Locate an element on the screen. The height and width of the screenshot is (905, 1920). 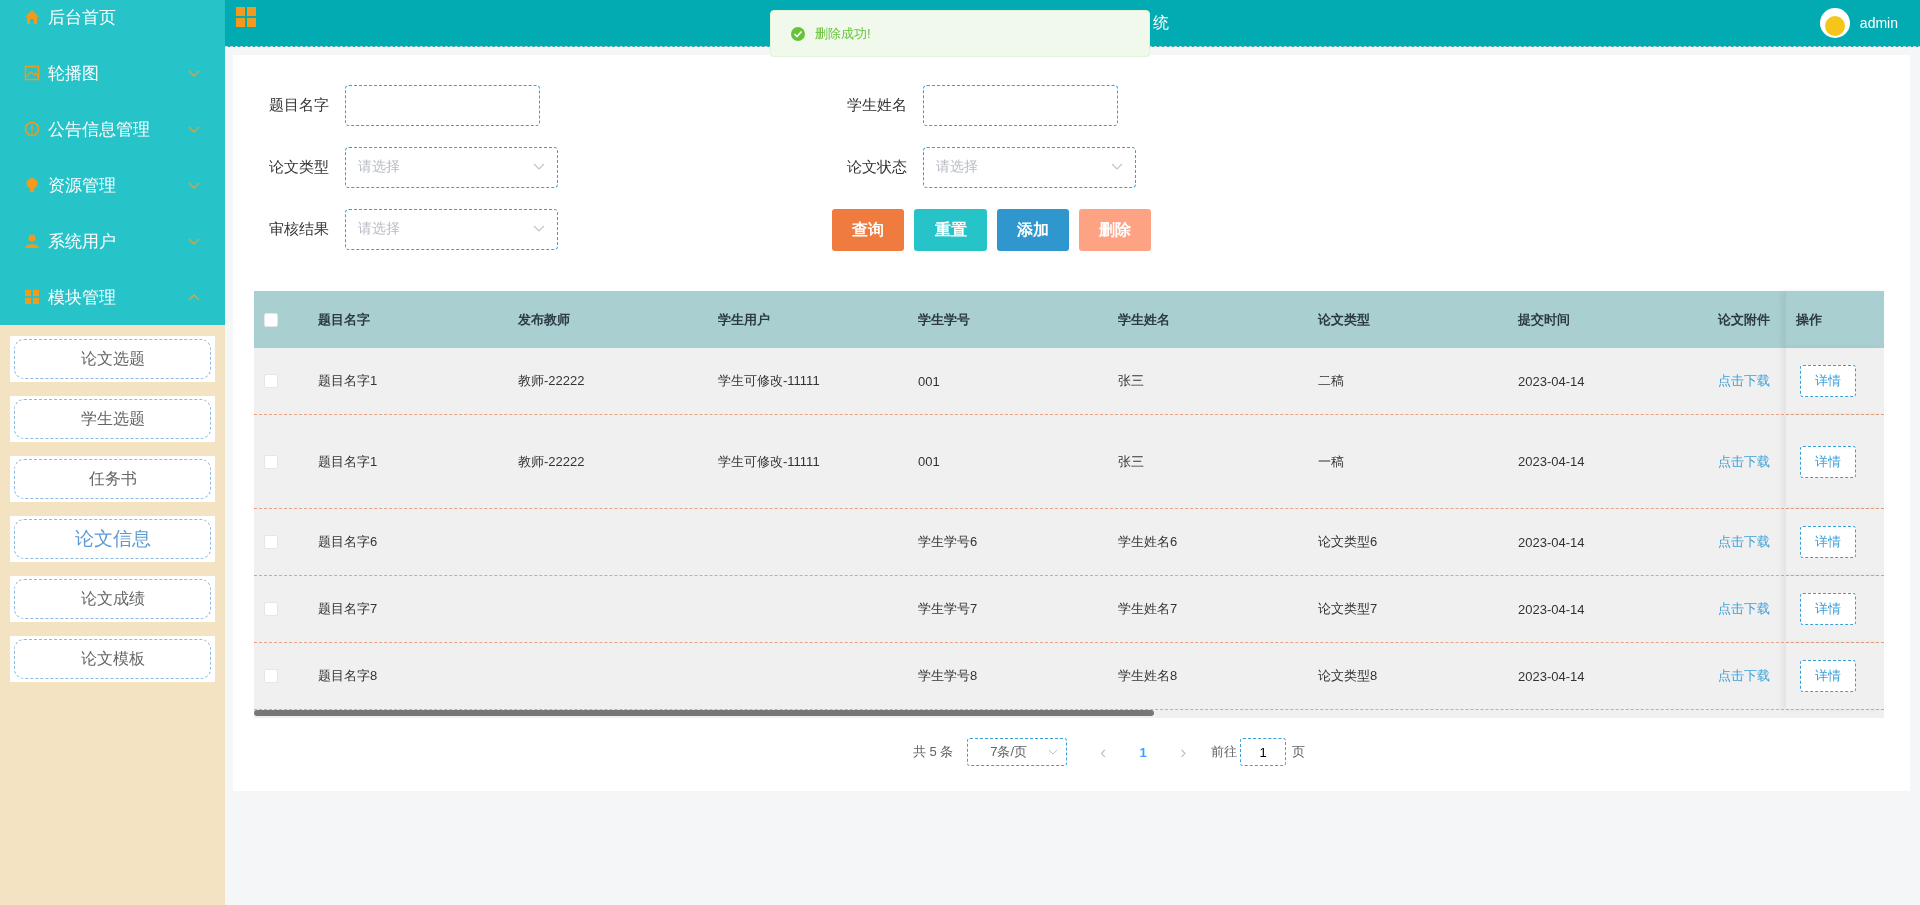
toast-message: 删除成功! is located at coordinates (843, 33).